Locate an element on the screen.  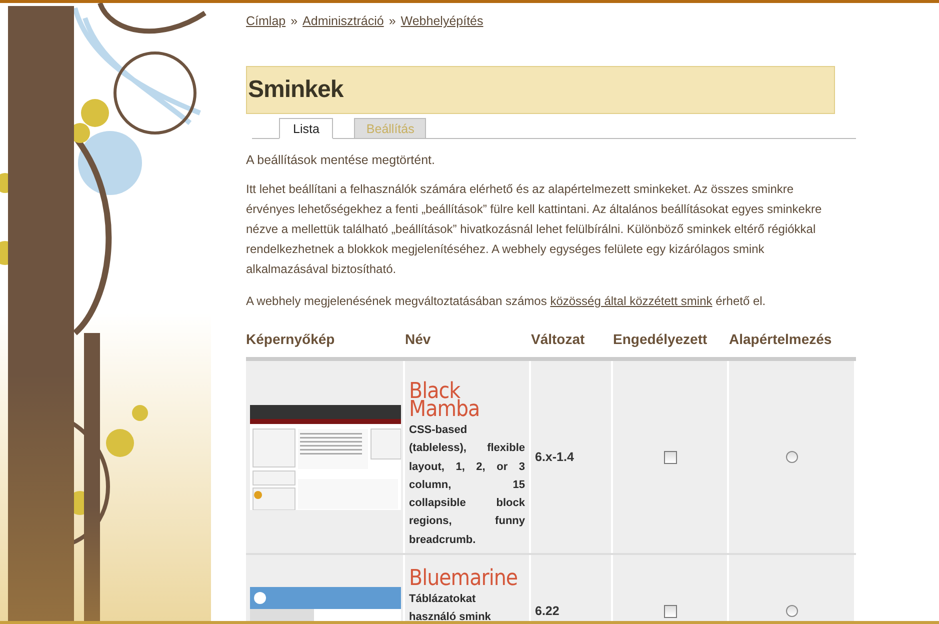
column-header: Képernyőkép is located at coordinates (290, 339).